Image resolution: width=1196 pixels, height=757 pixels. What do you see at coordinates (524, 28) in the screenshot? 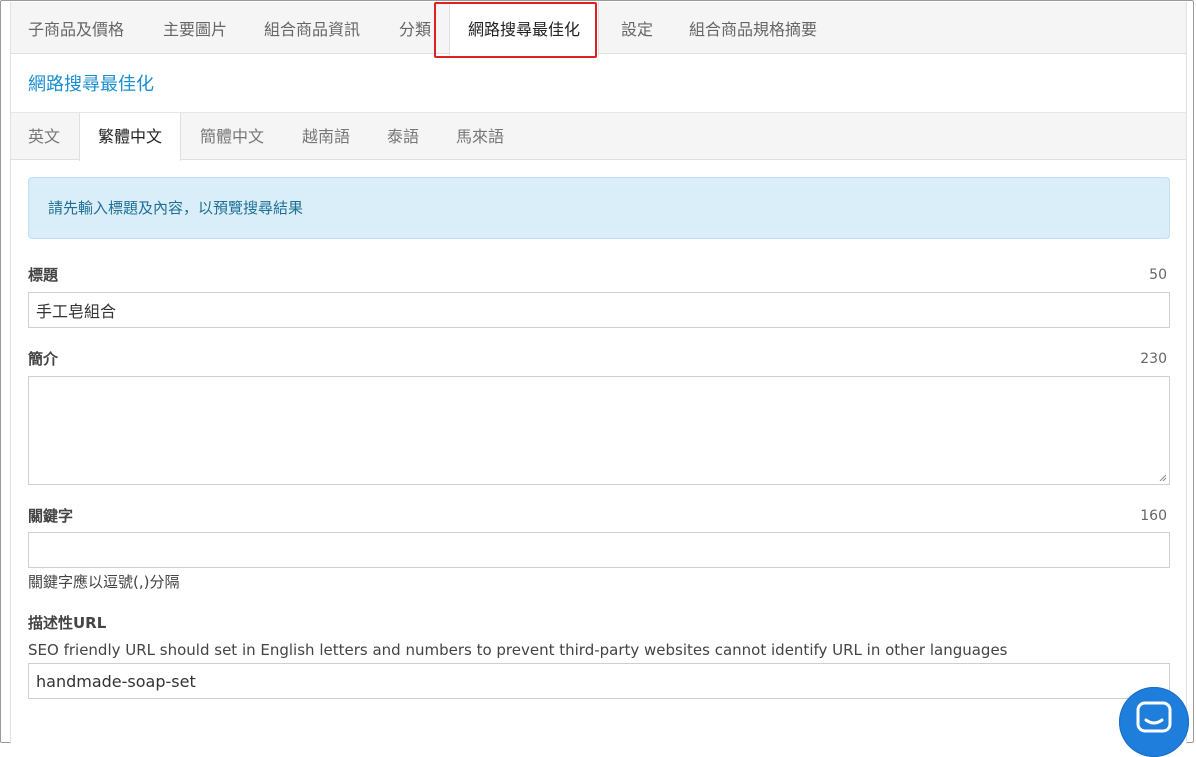
I see `tab-seo: 網路搜尋最佳化` at bounding box center [524, 28].